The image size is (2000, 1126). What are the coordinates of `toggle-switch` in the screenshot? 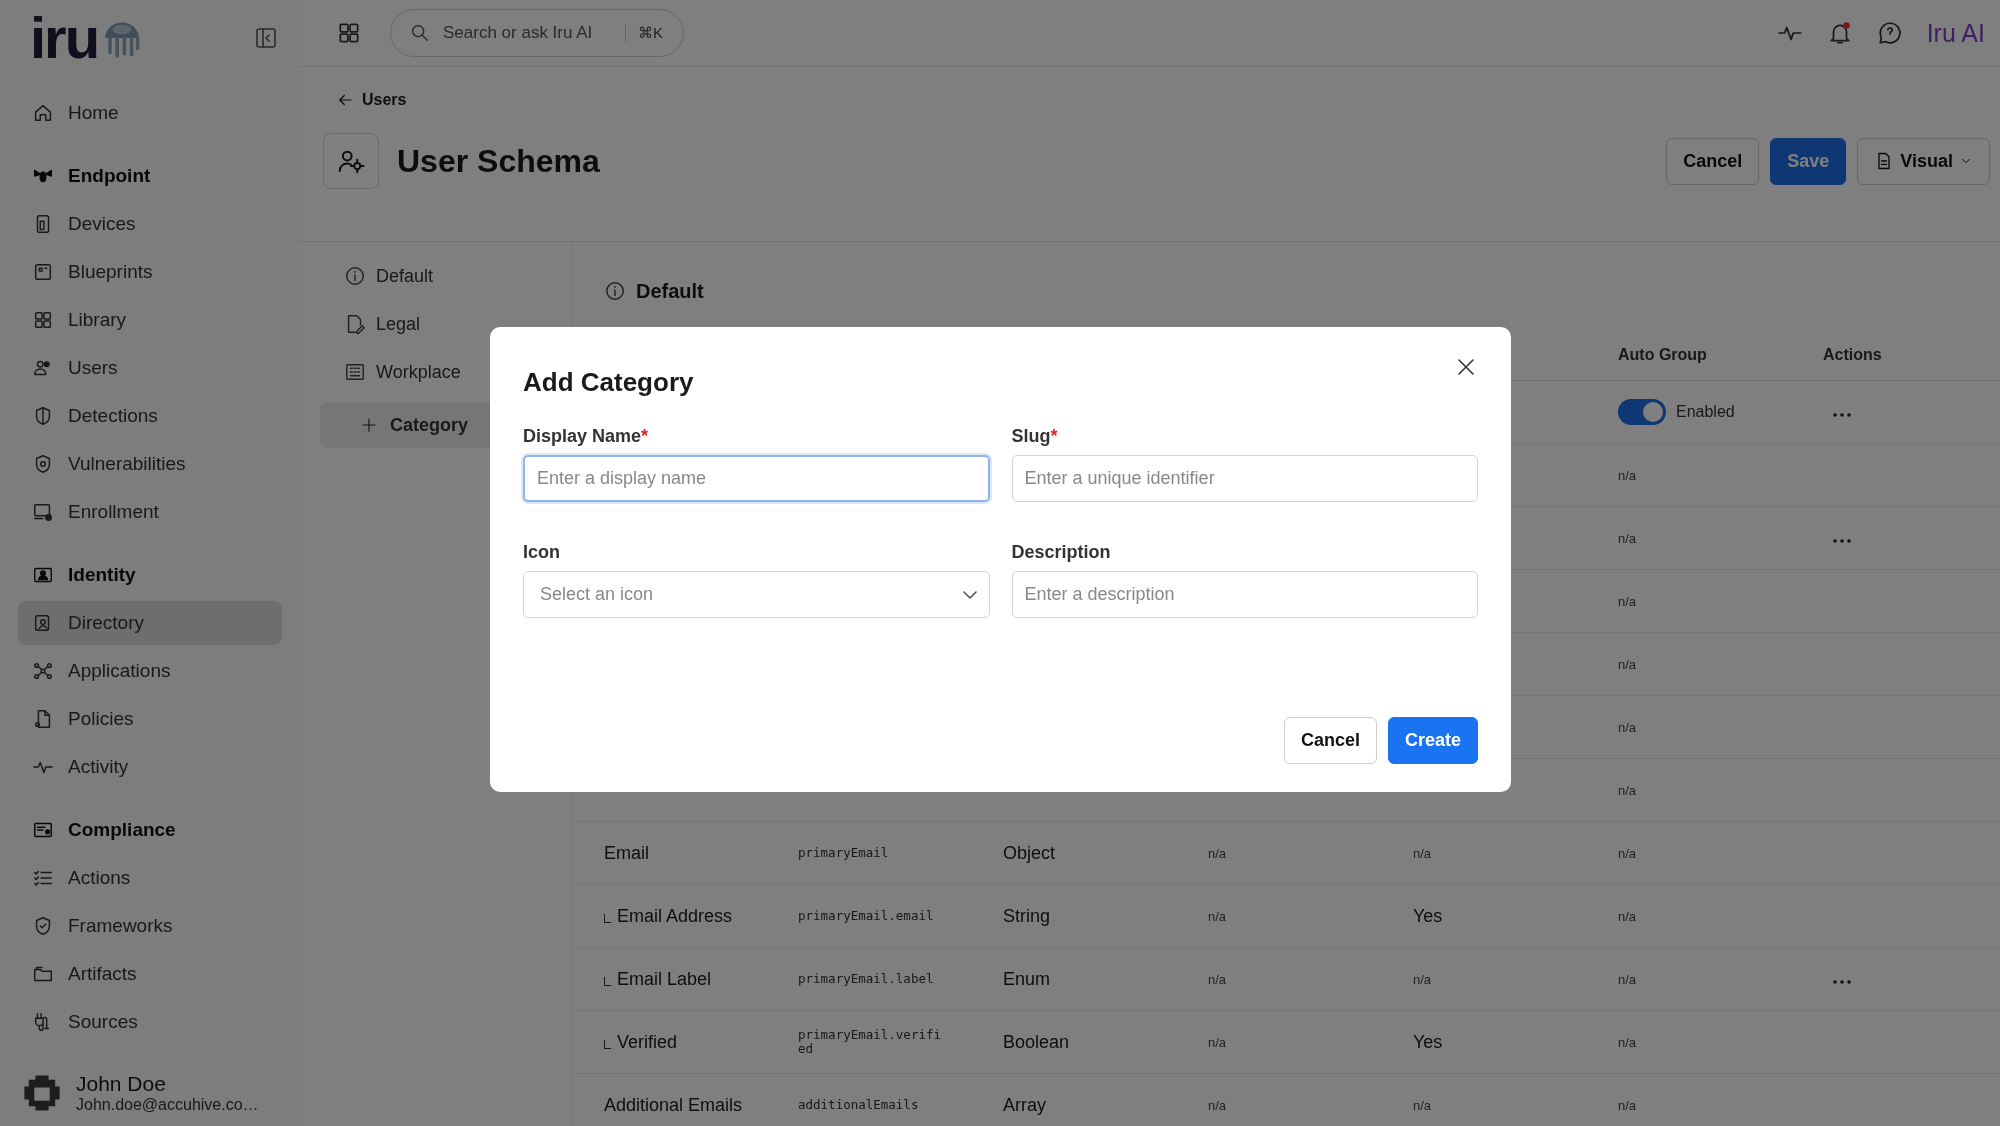 It's located at (1642, 412).